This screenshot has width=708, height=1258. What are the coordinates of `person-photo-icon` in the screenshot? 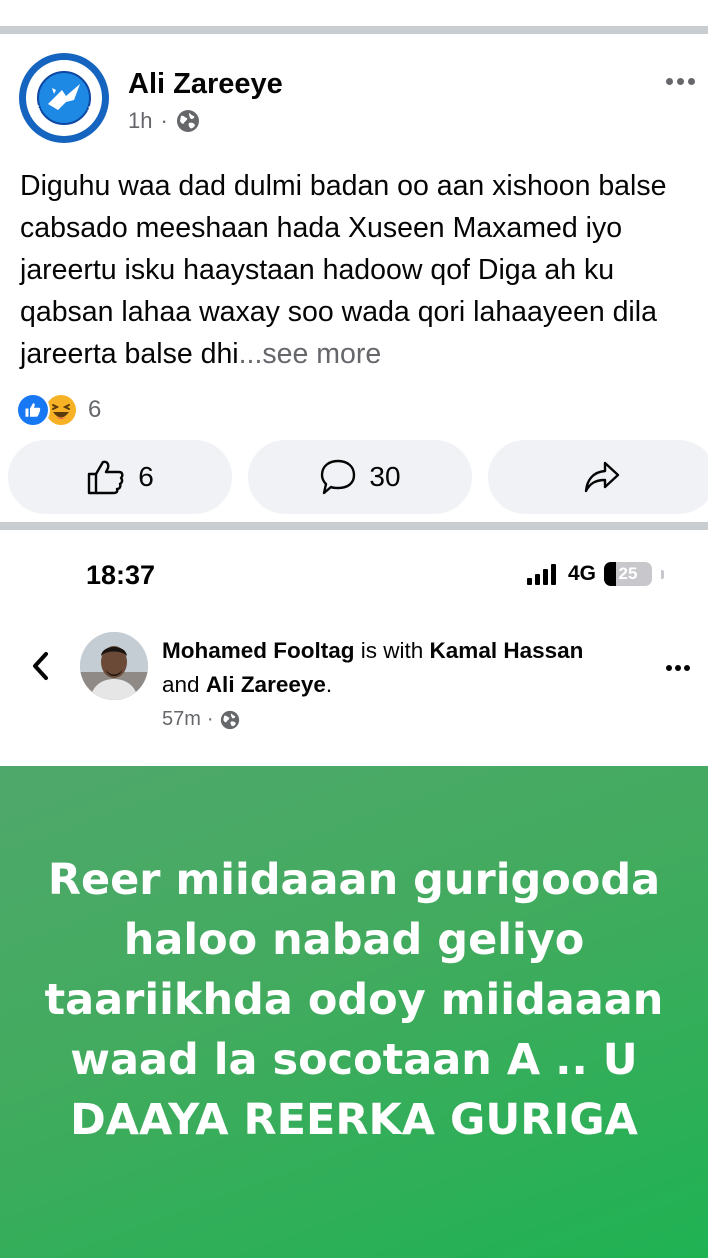 It's located at (114, 666).